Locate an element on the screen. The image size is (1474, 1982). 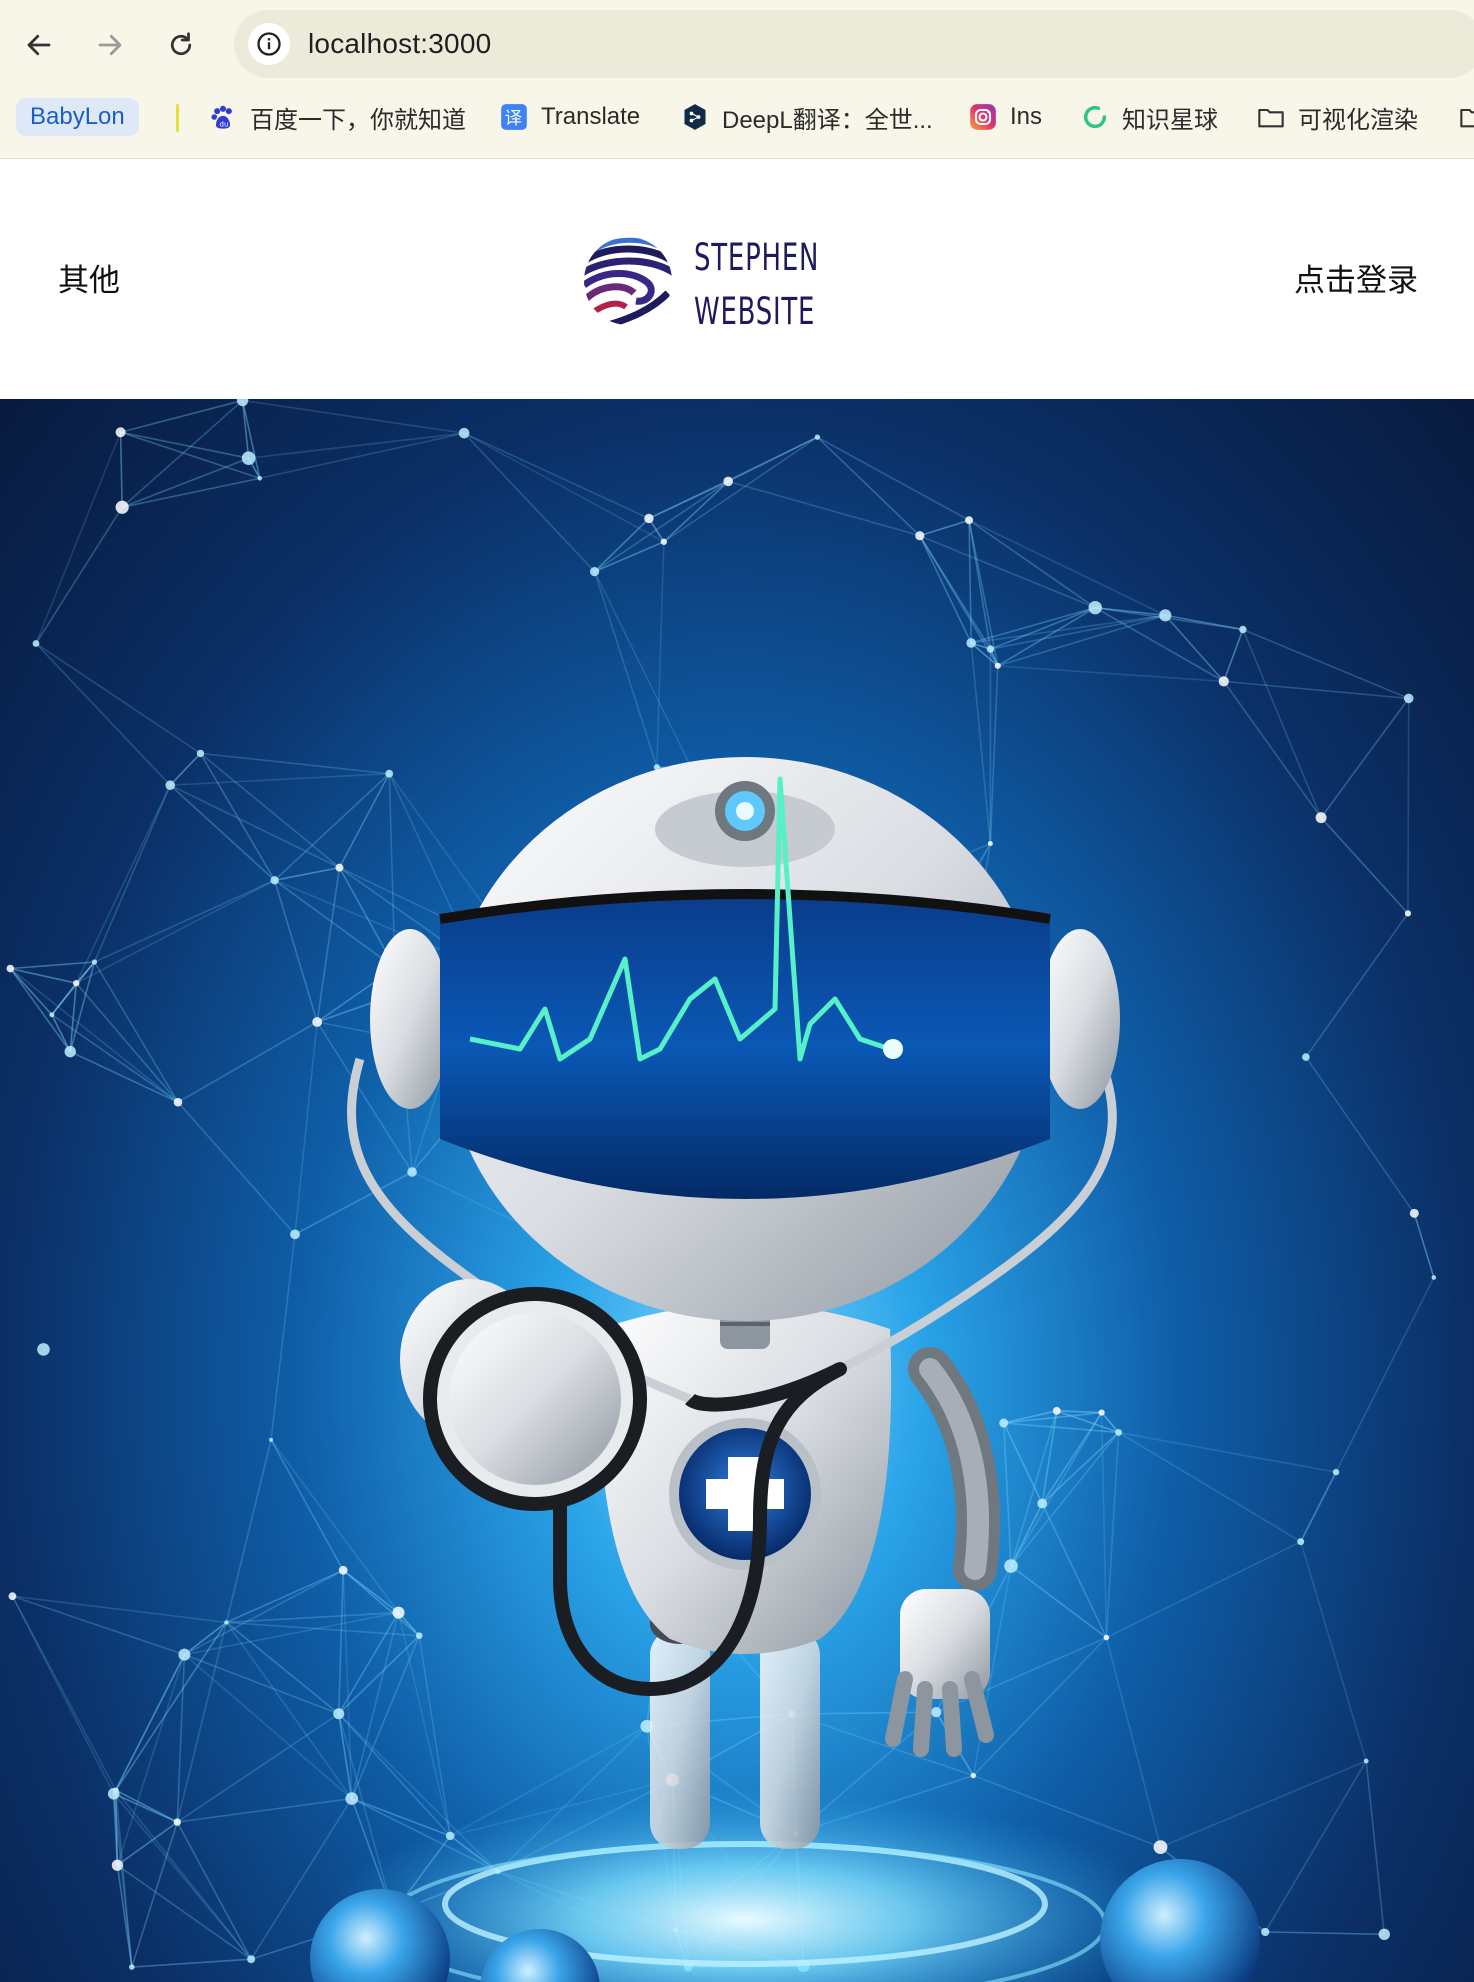
logo-line2: WEBSITE is located at coordinates (755, 311).